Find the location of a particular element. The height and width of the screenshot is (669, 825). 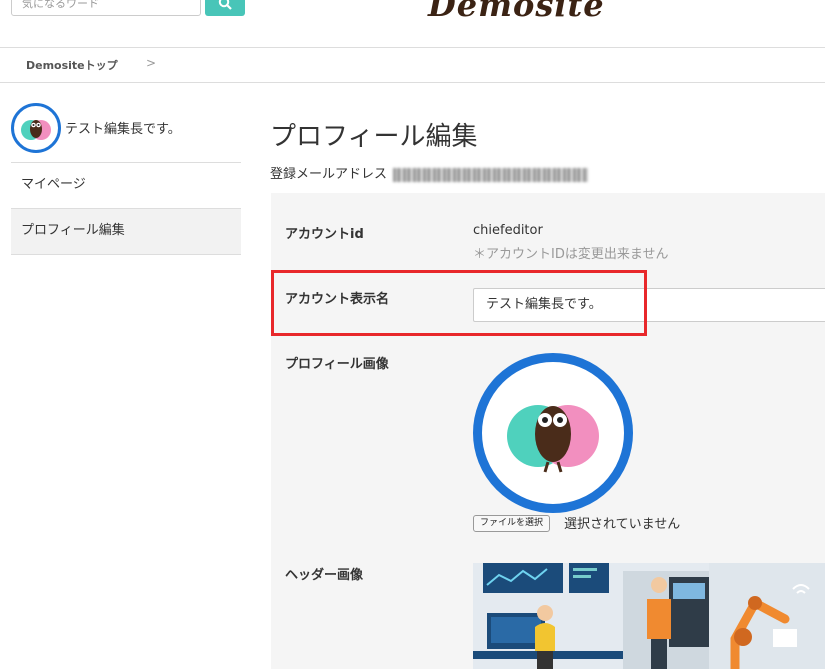

email-redacted is located at coordinates (491, 174).